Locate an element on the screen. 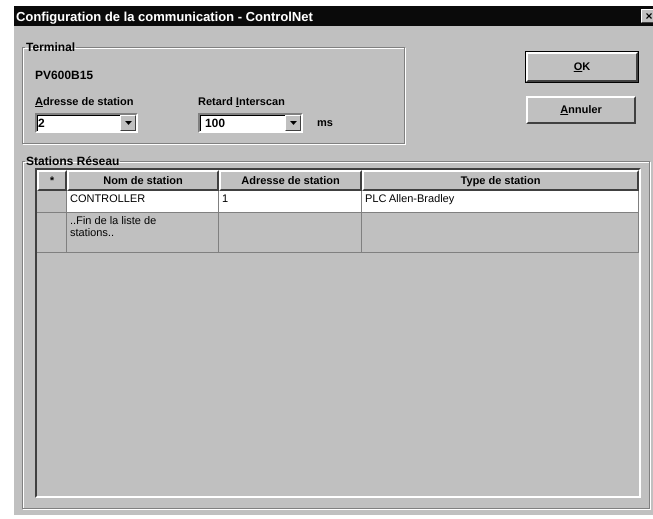  column-header: Adresse de station is located at coordinates (290, 180).